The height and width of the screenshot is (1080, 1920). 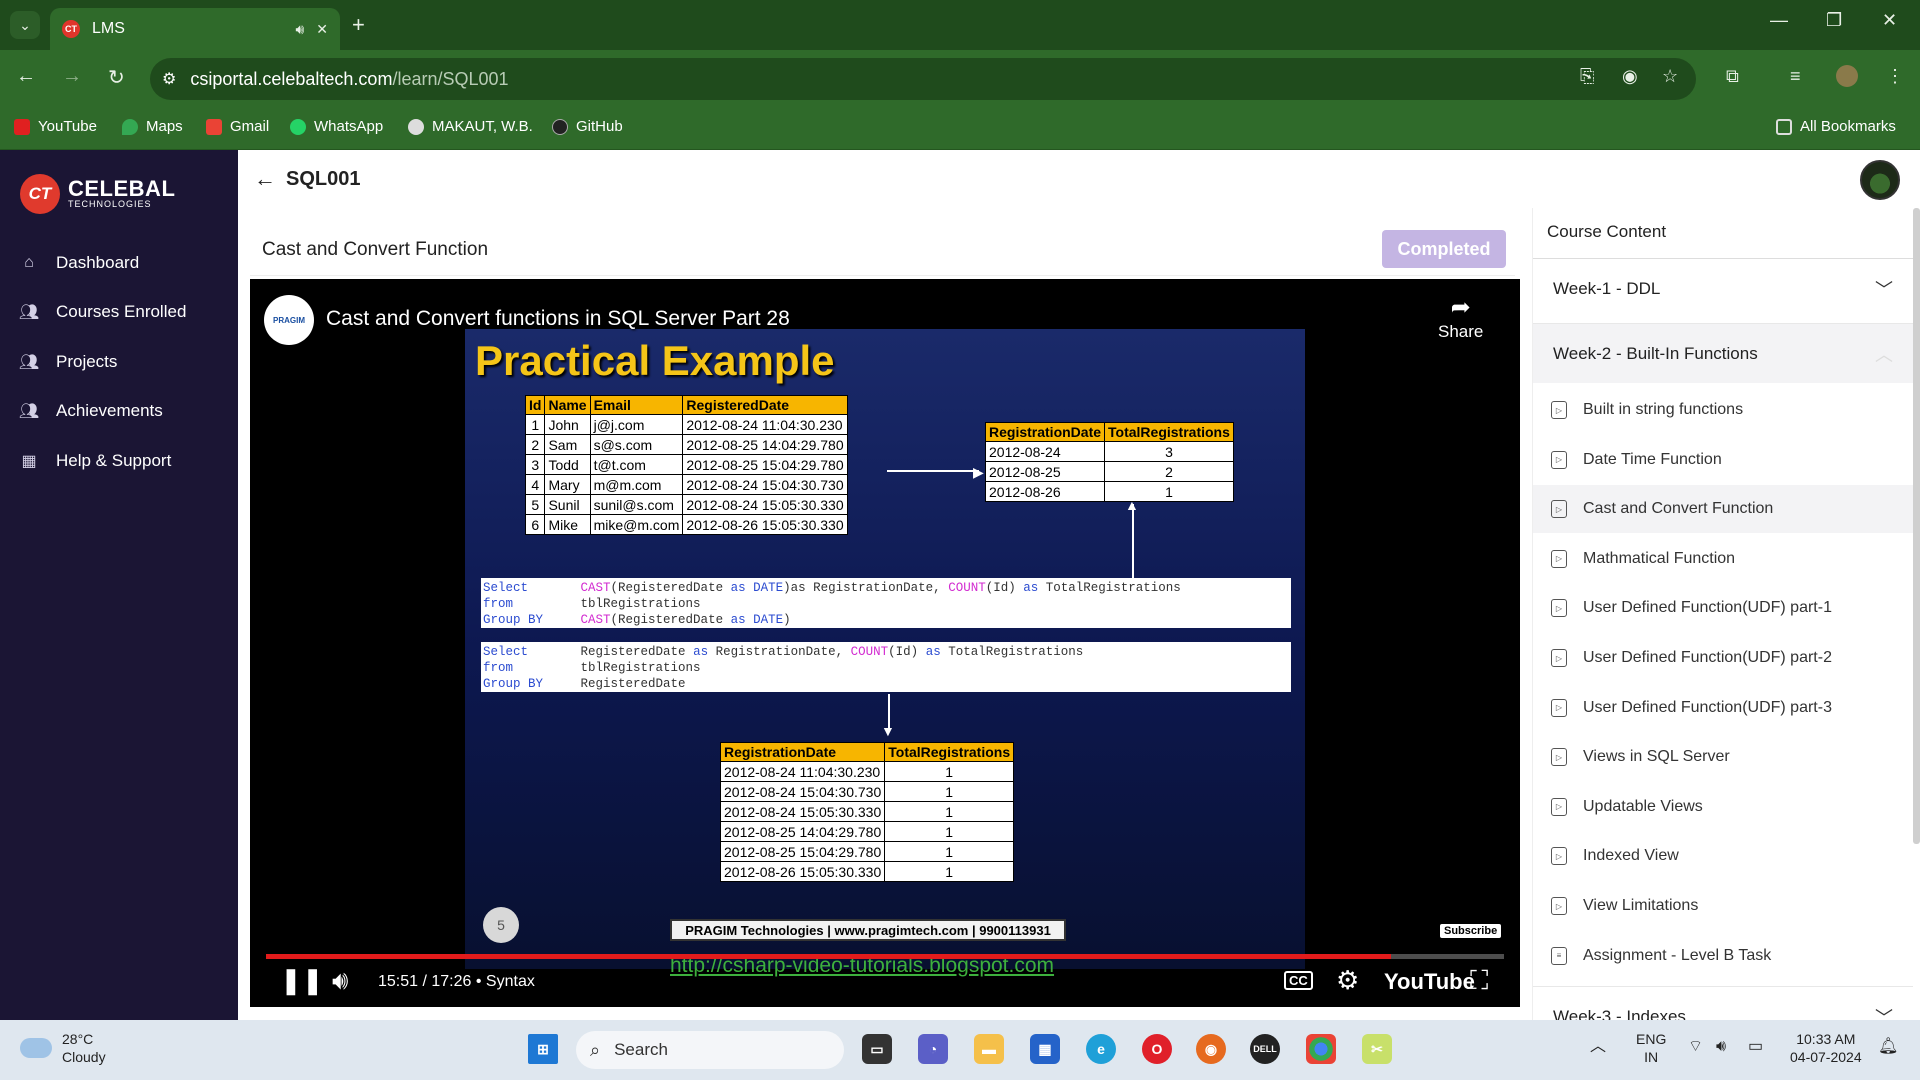 What do you see at coordinates (349, 126) in the screenshot?
I see `bookmark-label: WhatsApp` at bounding box center [349, 126].